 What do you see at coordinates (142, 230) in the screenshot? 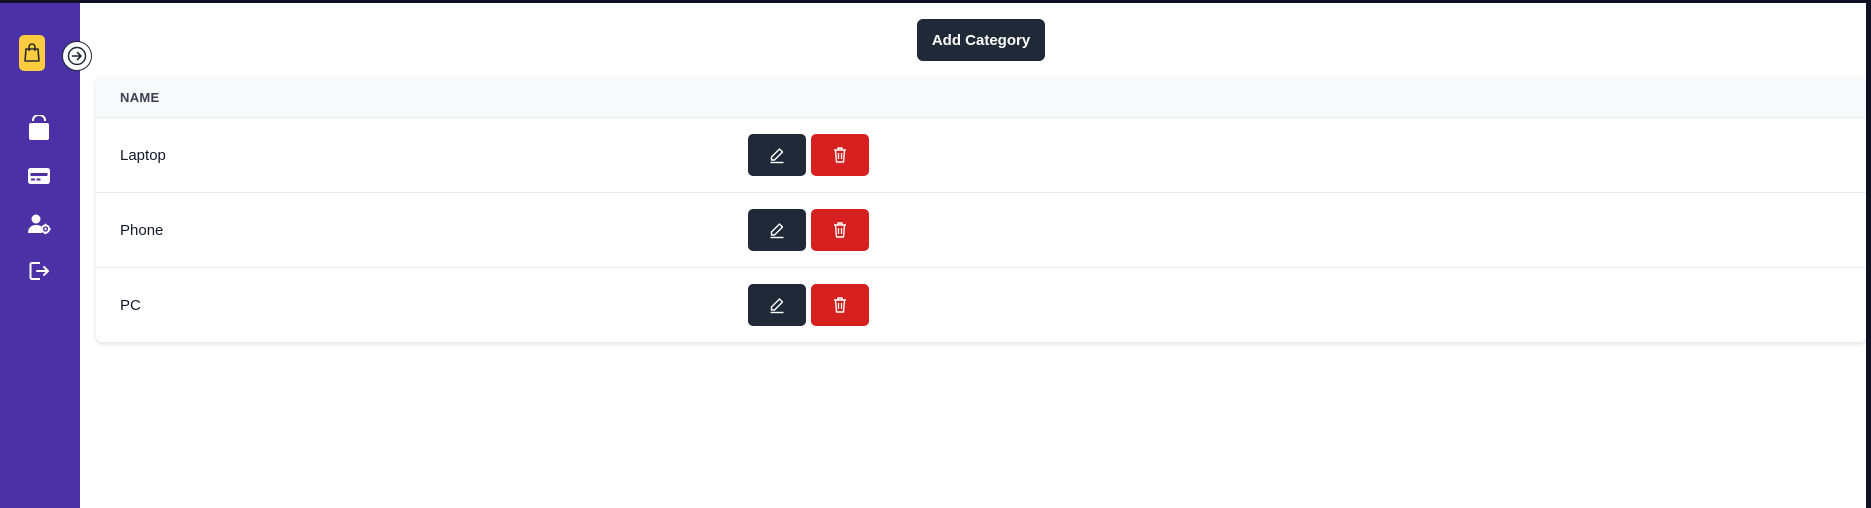
I see `category-name: Phone` at bounding box center [142, 230].